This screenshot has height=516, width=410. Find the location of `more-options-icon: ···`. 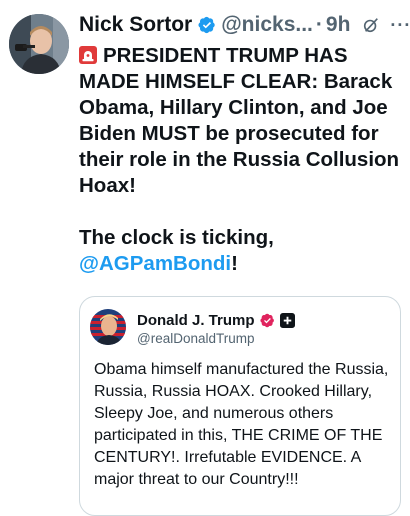

more-options-icon: ··· is located at coordinates (400, 25).